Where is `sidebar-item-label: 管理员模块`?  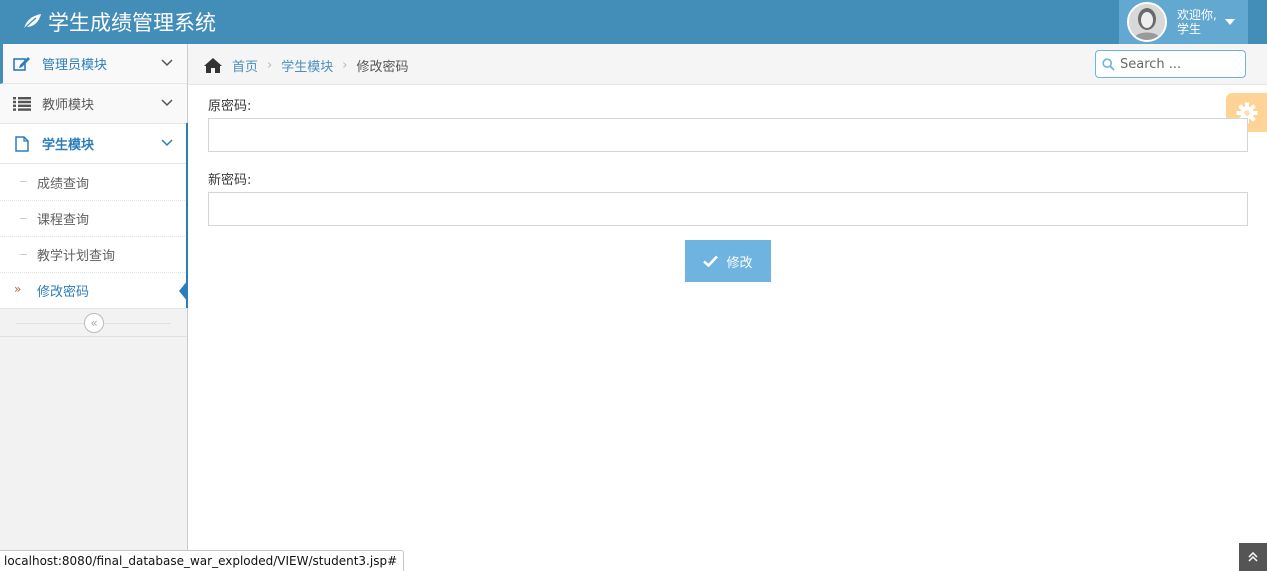 sidebar-item-label: 管理员模块 is located at coordinates (75, 65).